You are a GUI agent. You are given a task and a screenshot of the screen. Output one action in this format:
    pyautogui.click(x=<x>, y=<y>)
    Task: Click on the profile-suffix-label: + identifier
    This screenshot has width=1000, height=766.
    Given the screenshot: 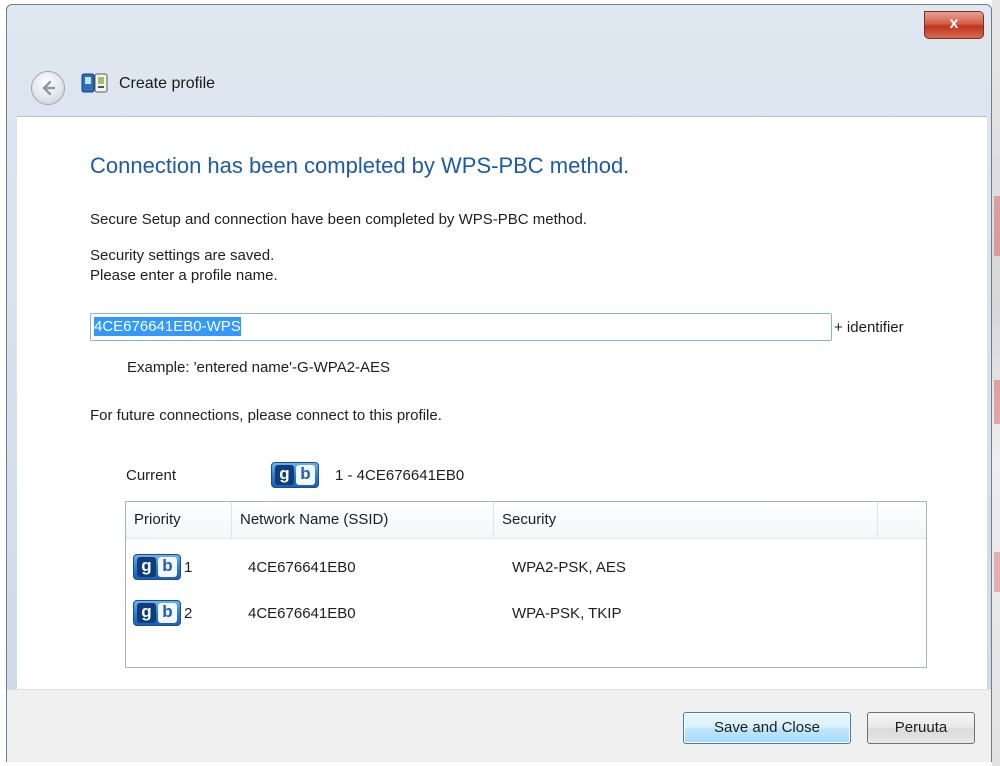 What is the action you would take?
    pyautogui.click(x=869, y=327)
    